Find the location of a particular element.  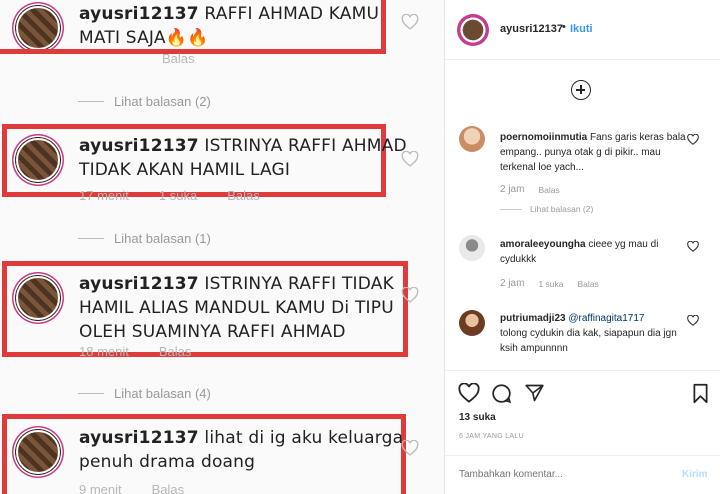

comment-body: RAFFI AHMAD KAMU is located at coordinates (292, 14).